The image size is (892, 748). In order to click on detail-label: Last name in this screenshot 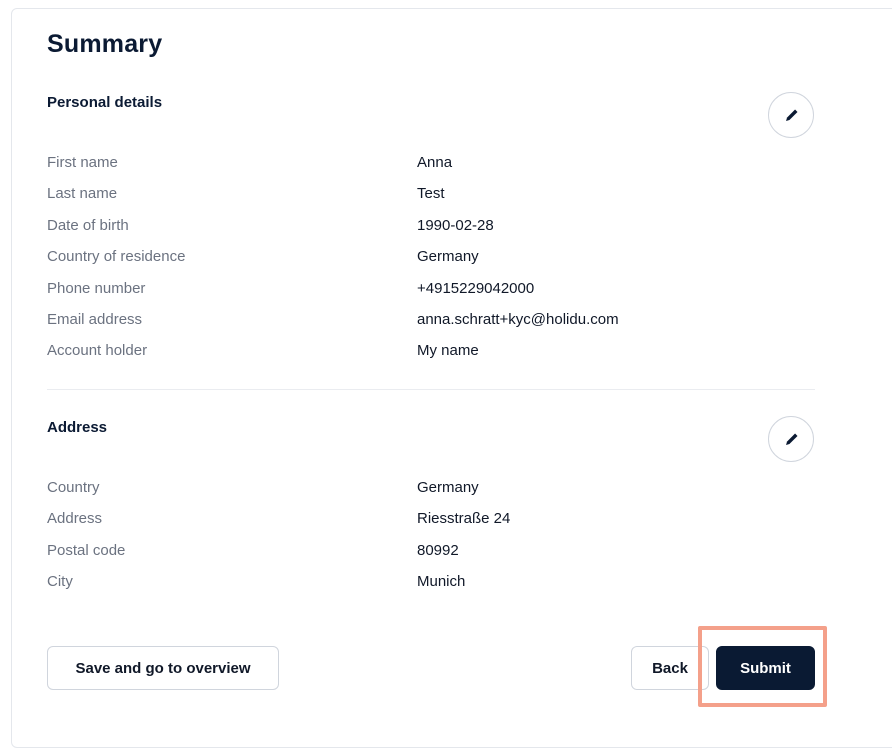, I will do `click(82, 193)`.